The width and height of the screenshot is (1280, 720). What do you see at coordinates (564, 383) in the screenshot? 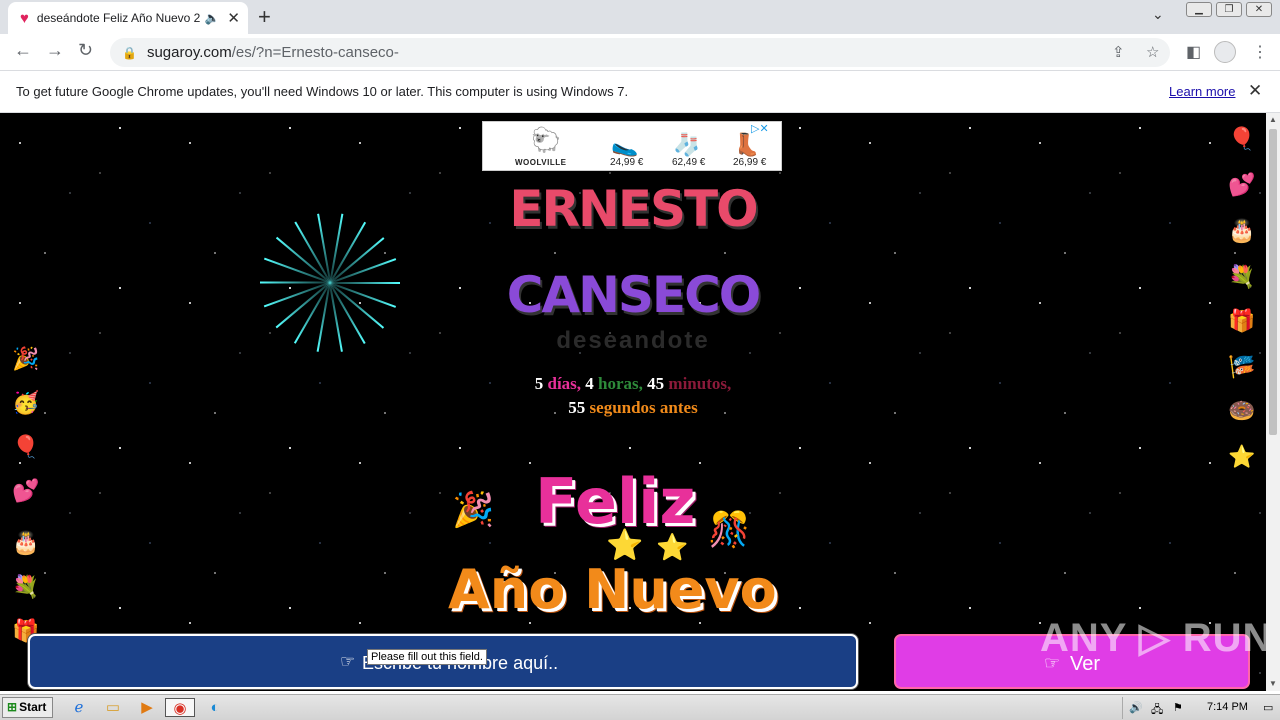
I see `days-label: días,` at bounding box center [564, 383].